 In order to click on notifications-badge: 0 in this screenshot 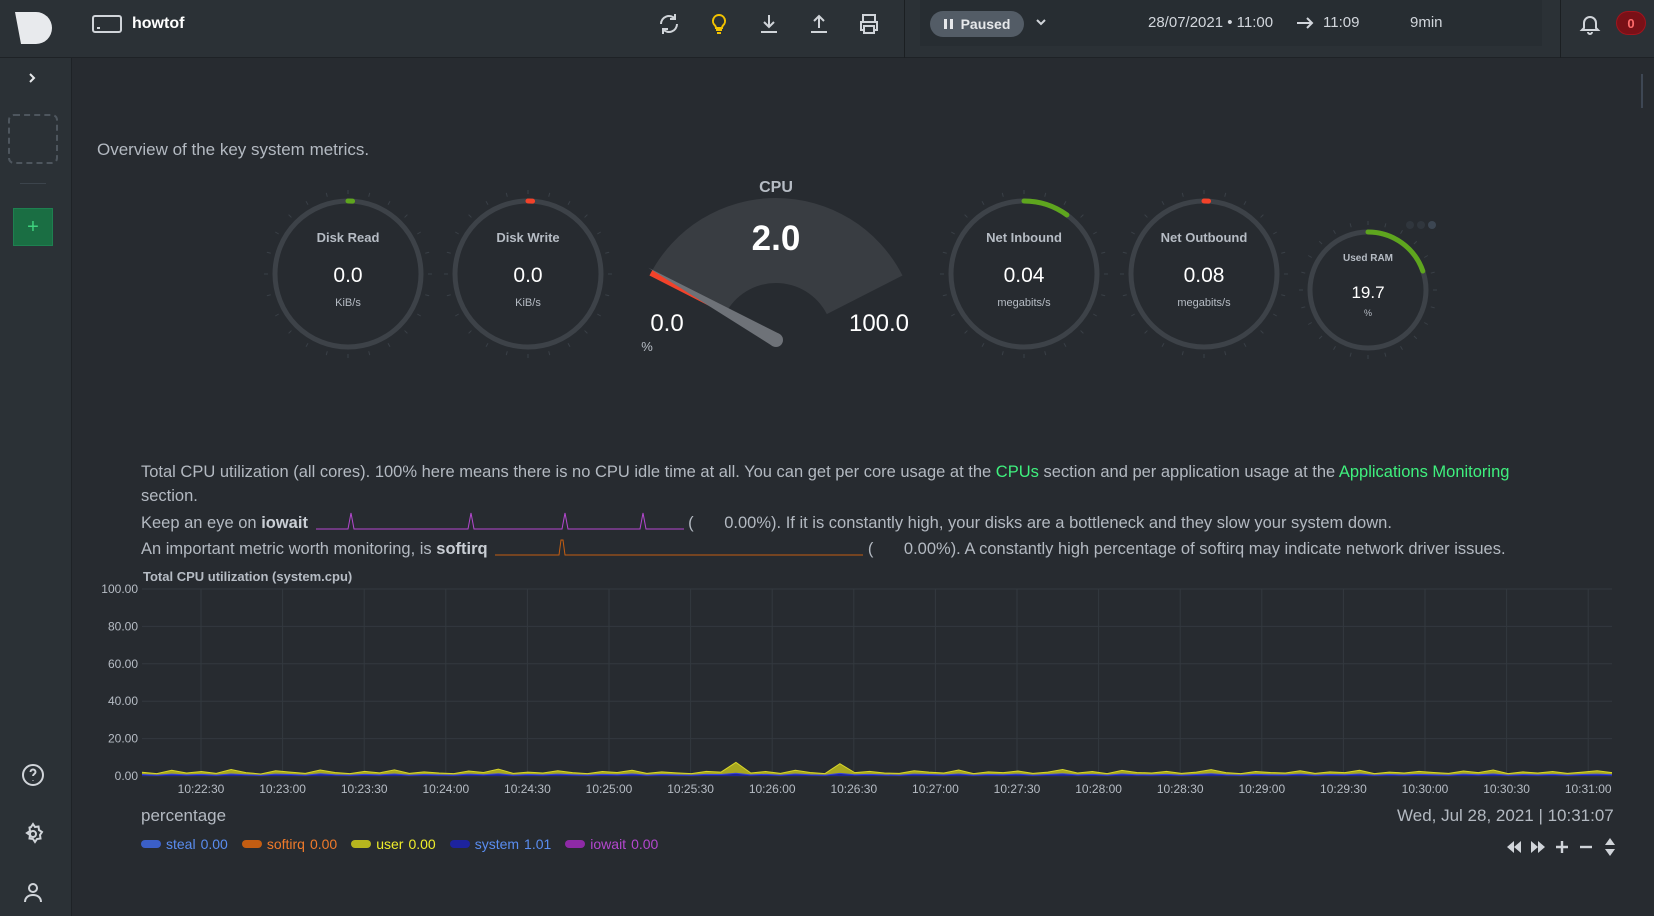, I will do `click(1631, 23)`.